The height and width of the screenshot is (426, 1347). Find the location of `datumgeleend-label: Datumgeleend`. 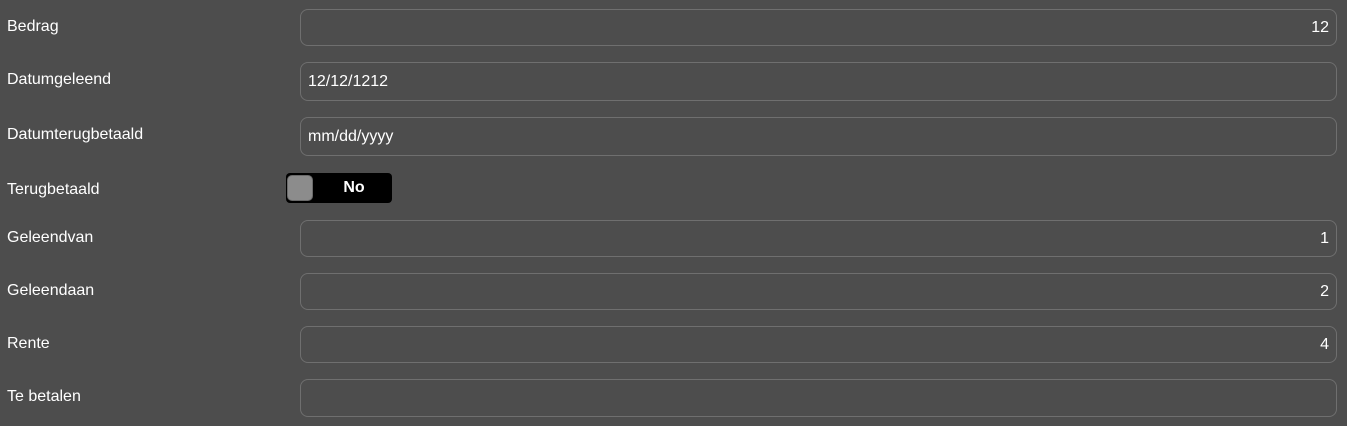

datumgeleend-label: Datumgeleend is located at coordinates (59, 79).